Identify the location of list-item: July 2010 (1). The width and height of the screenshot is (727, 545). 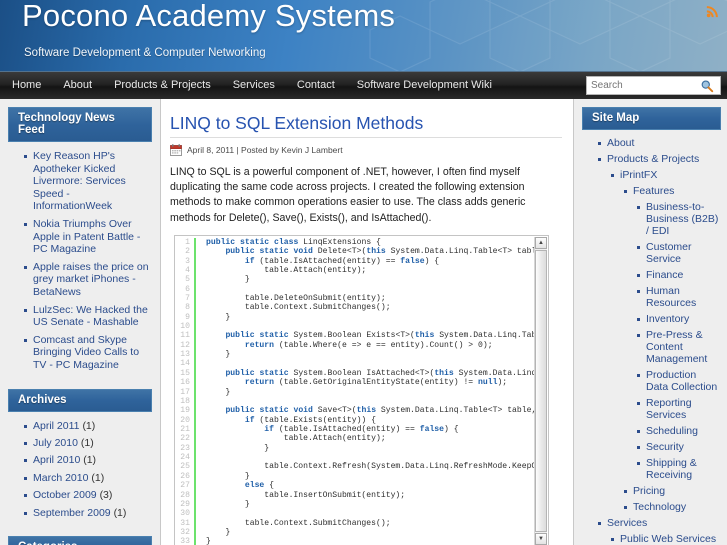
(87, 443).